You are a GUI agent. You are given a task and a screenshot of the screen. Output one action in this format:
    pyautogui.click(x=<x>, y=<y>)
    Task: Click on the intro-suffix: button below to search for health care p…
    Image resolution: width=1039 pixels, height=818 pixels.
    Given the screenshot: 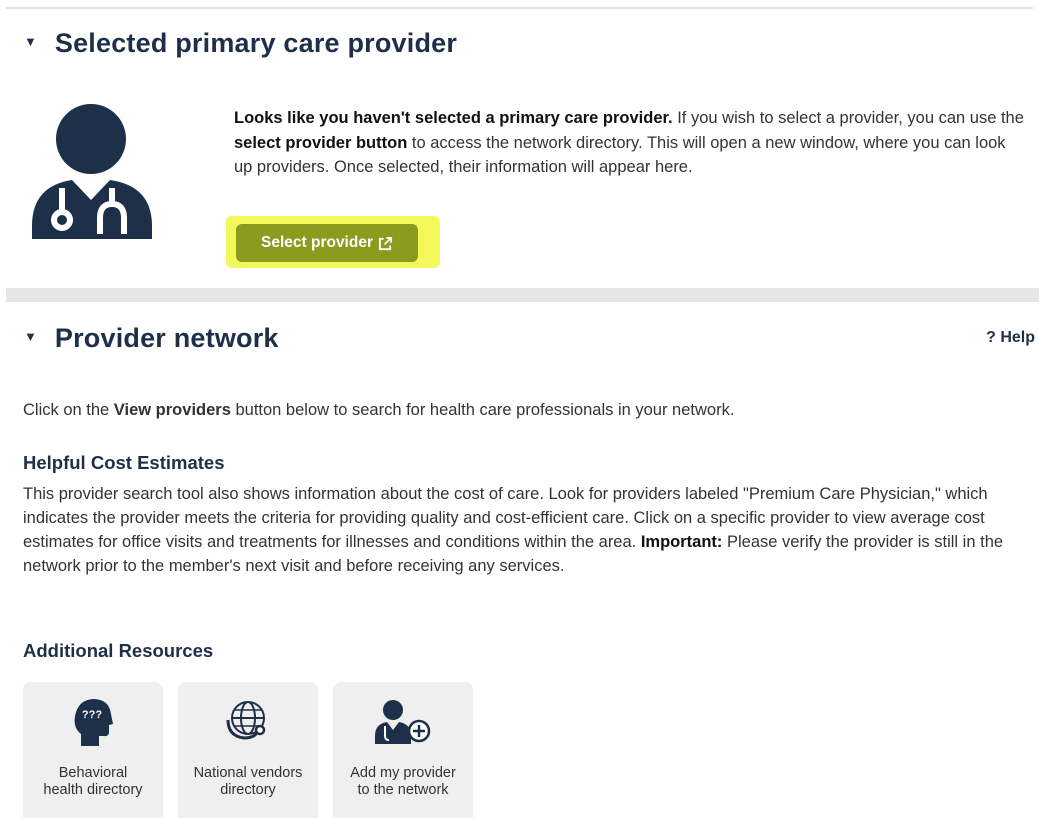 What is the action you would take?
    pyautogui.click(x=482, y=410)
    